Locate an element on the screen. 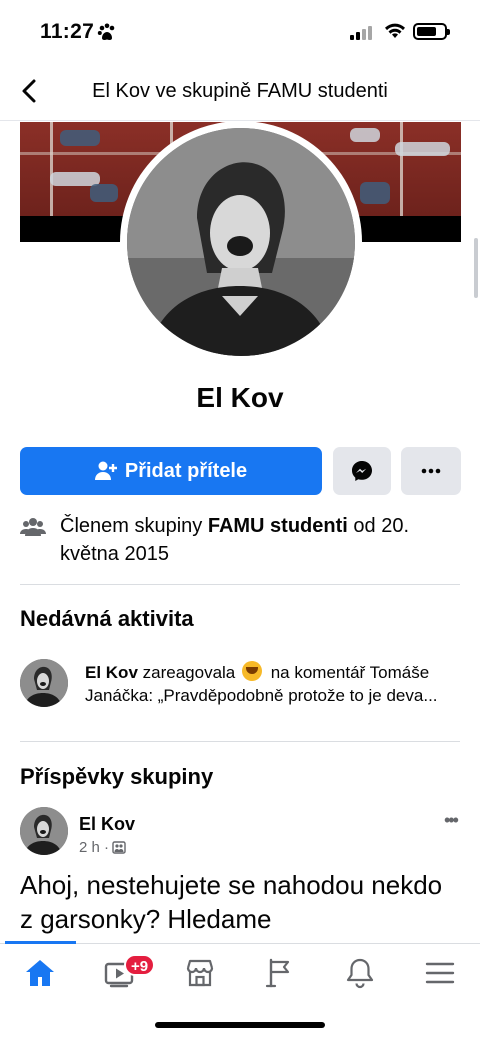 The height and width of the screenshot is (1039, 480). wifi-icon is located at coordinates (395, 30).